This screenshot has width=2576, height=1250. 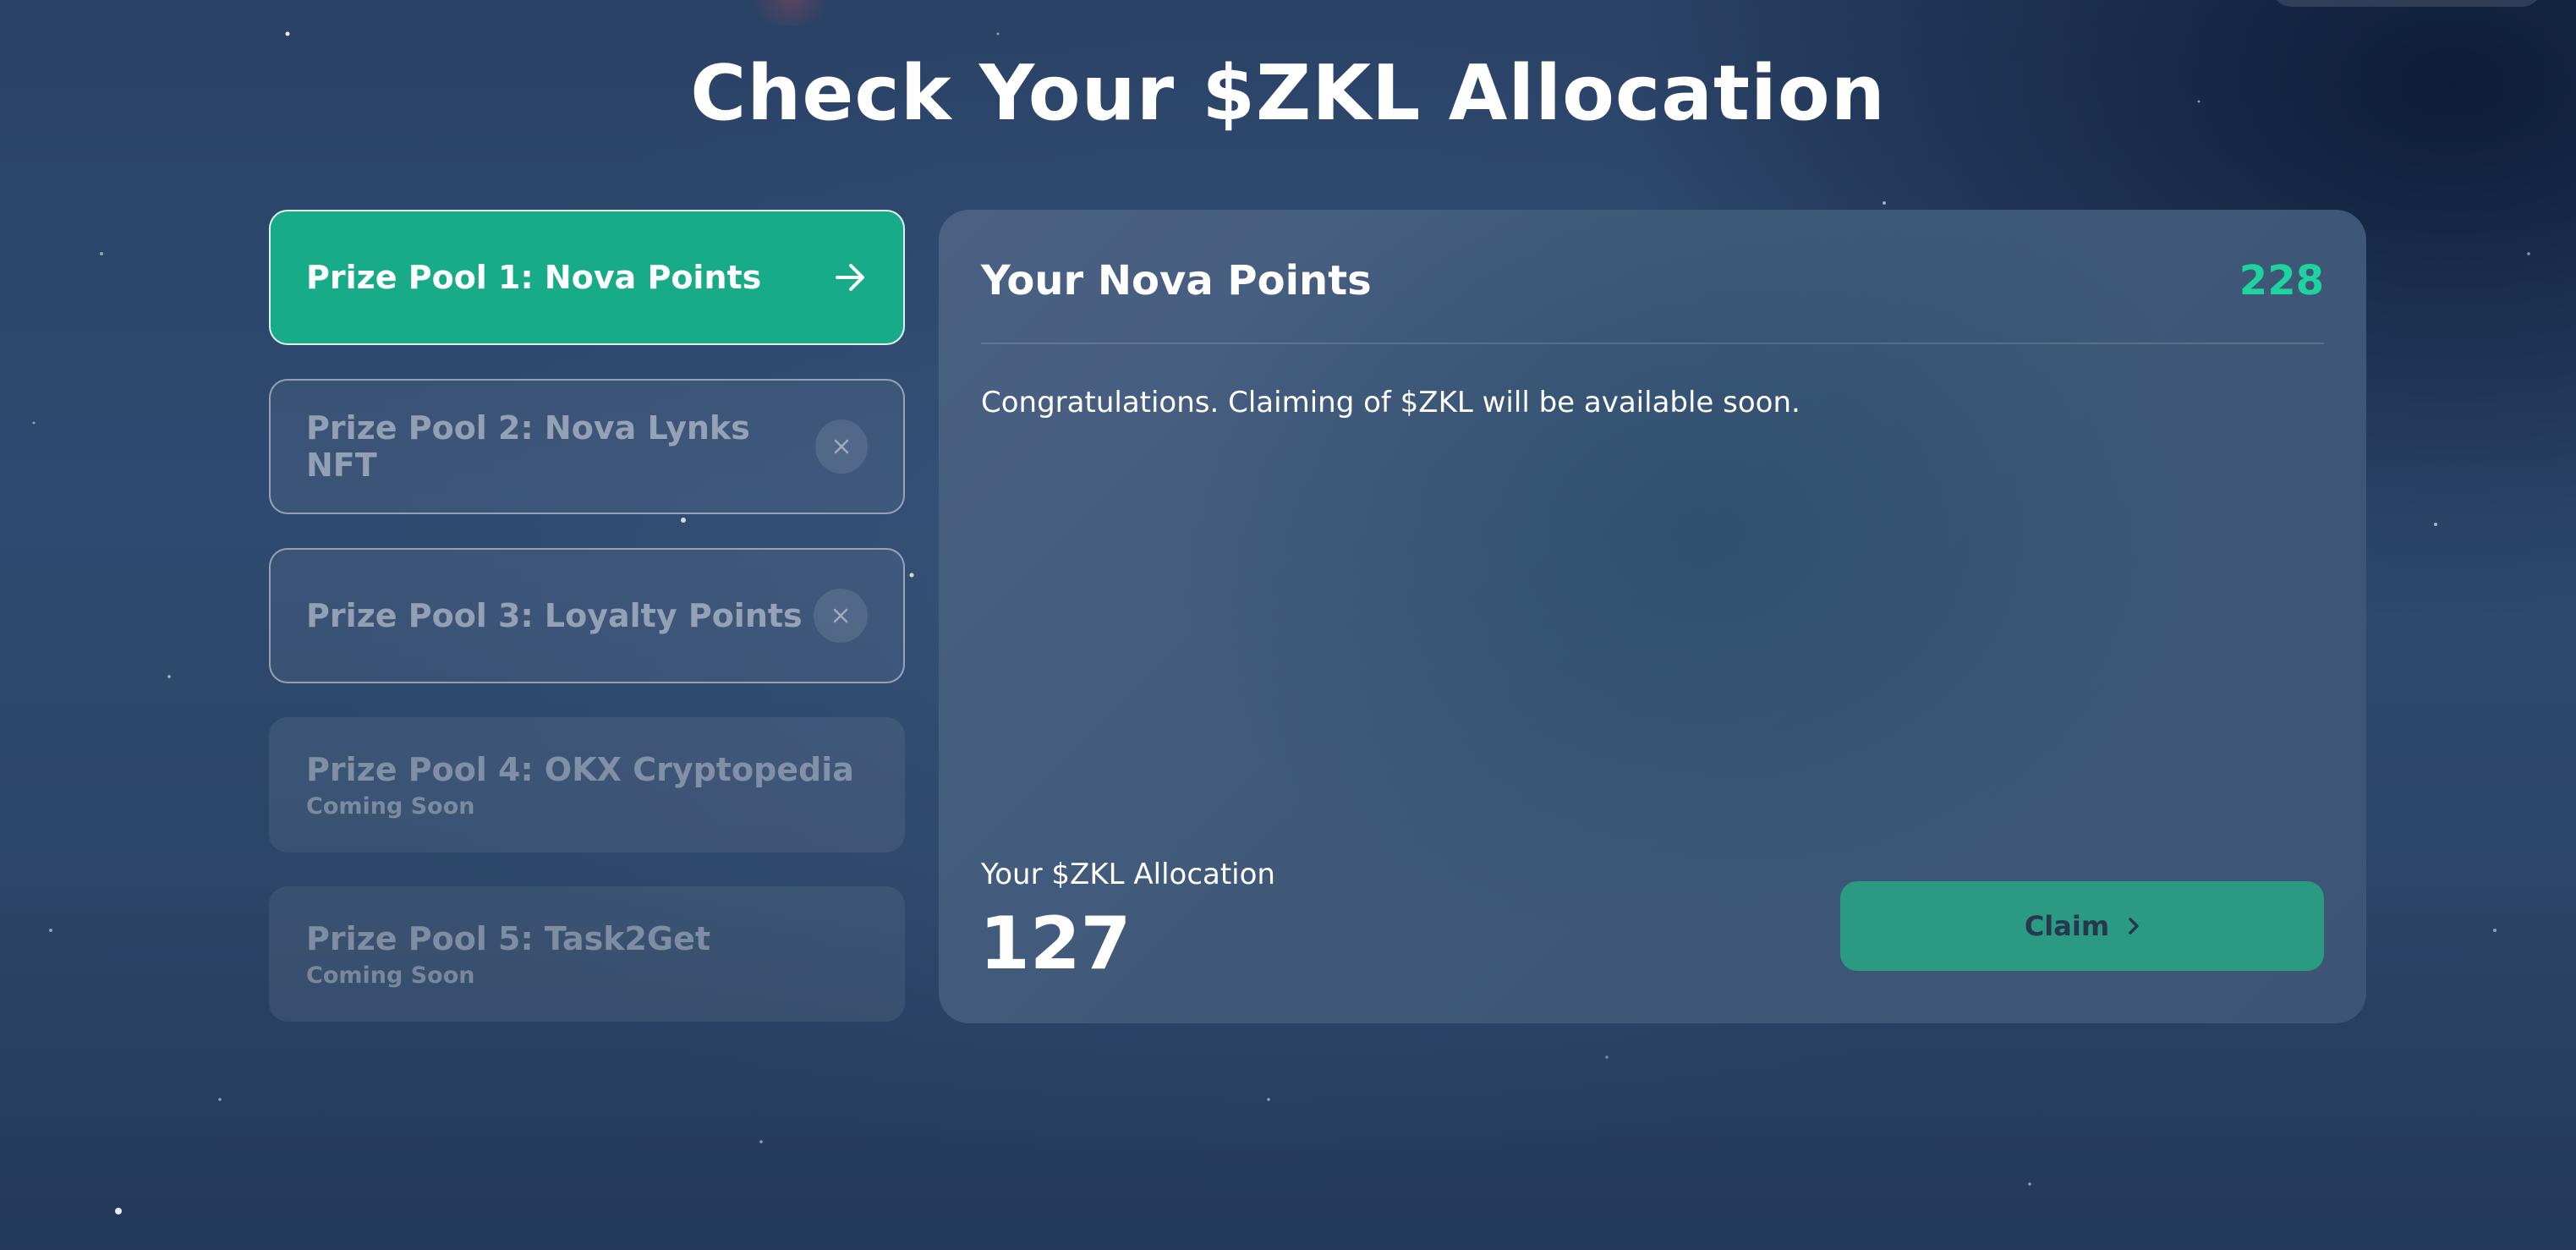 I want to click on prize-pool-label: Prize Pool 5: Task2Get, so click(x=508, y=938).